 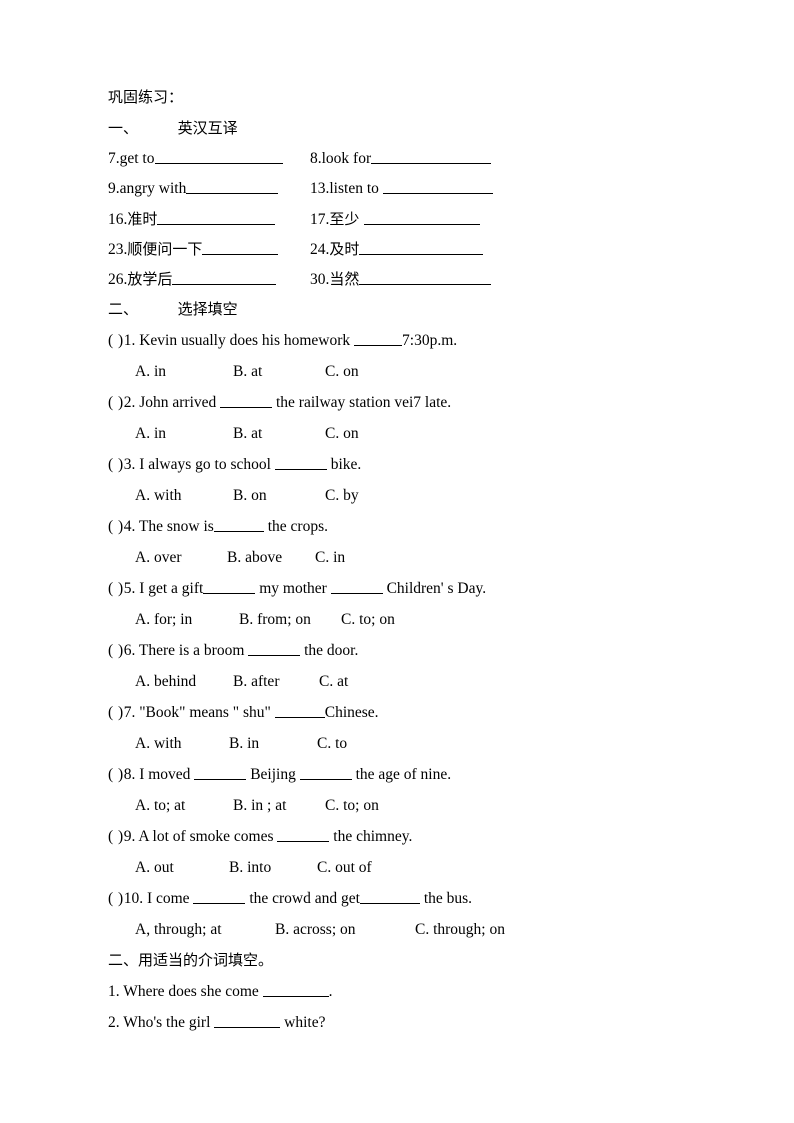 I want to click on item-number: 17., so click(x=320, y=219).